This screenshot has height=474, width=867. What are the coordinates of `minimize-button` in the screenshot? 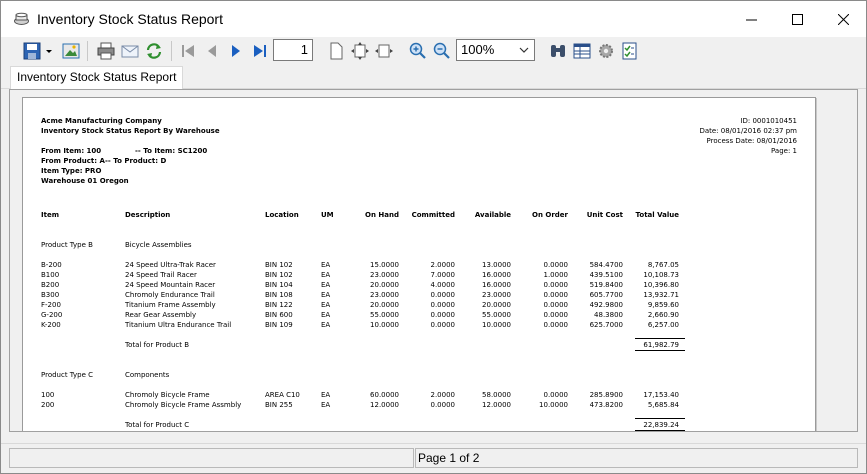 It's located at (751, 19).